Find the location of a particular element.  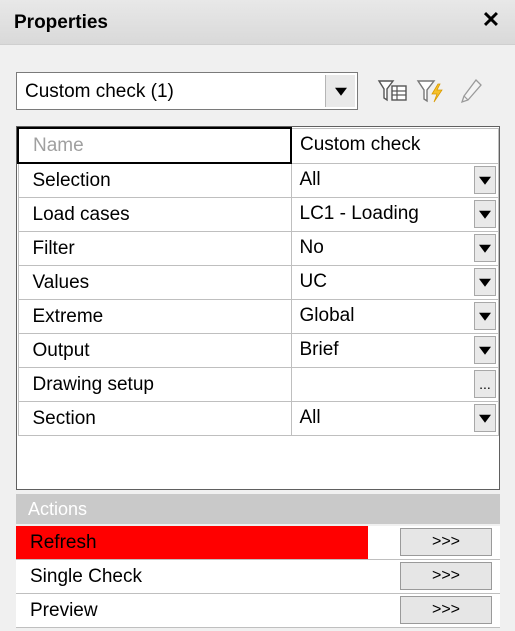

property-value: Brief is located at coordinates (319, 349).